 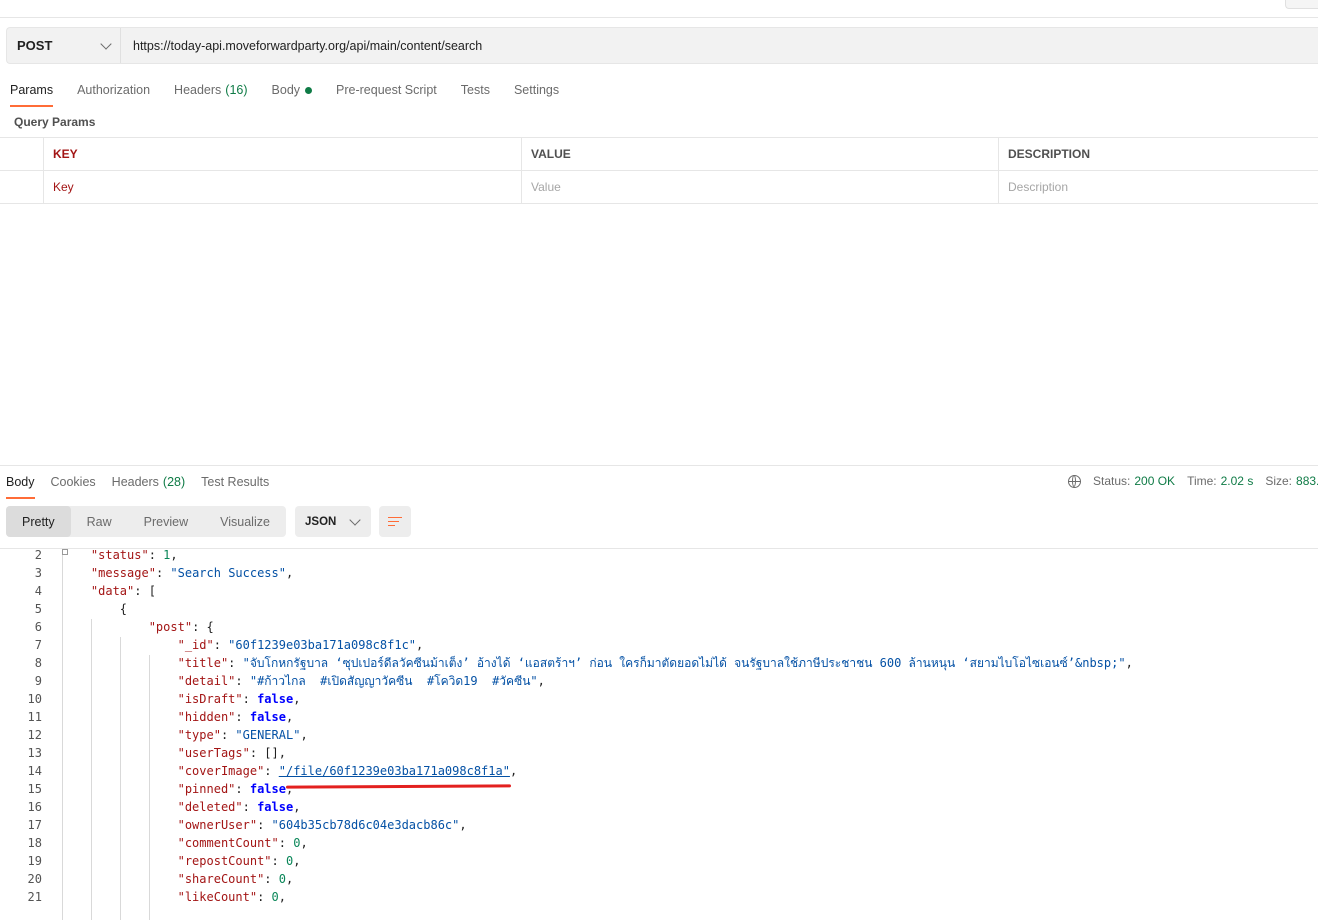 What do you see at coordinates (1112, 481) in the screenshot?
I see `status-label: Status:` at bounding box center [1112, 481].